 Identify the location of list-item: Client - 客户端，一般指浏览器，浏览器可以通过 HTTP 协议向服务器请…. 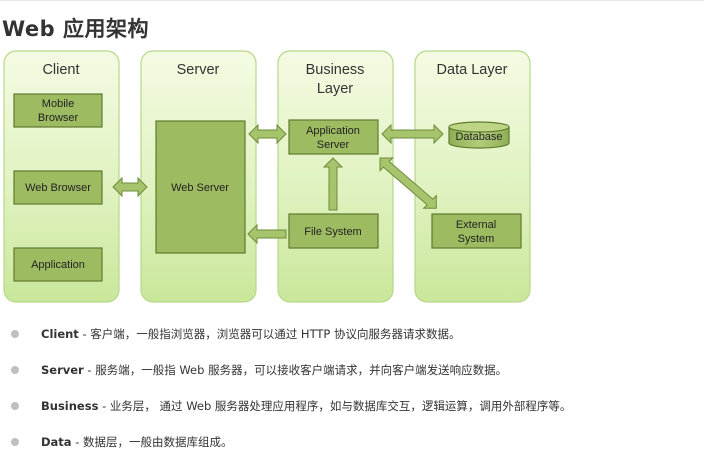
(350, 334).